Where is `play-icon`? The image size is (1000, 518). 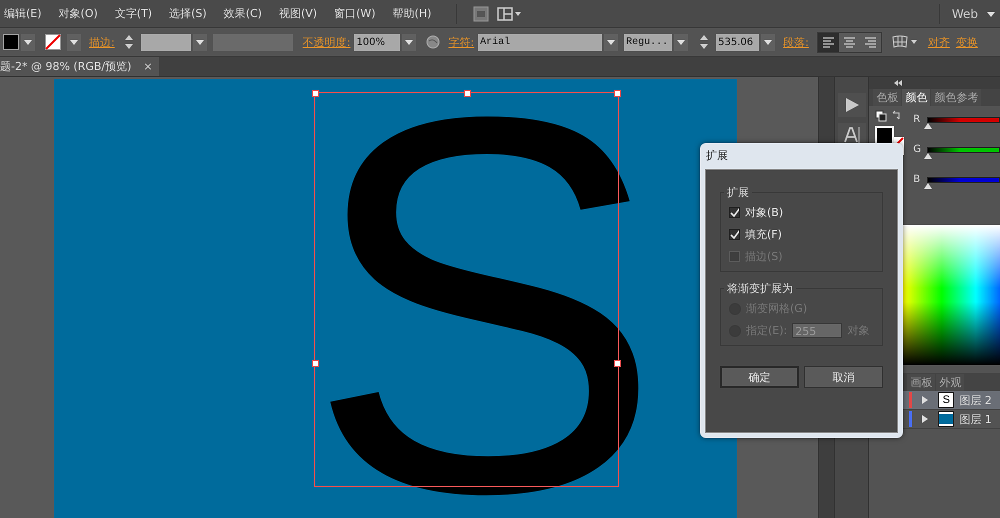 play-icon is located at coordinates (852, 105).